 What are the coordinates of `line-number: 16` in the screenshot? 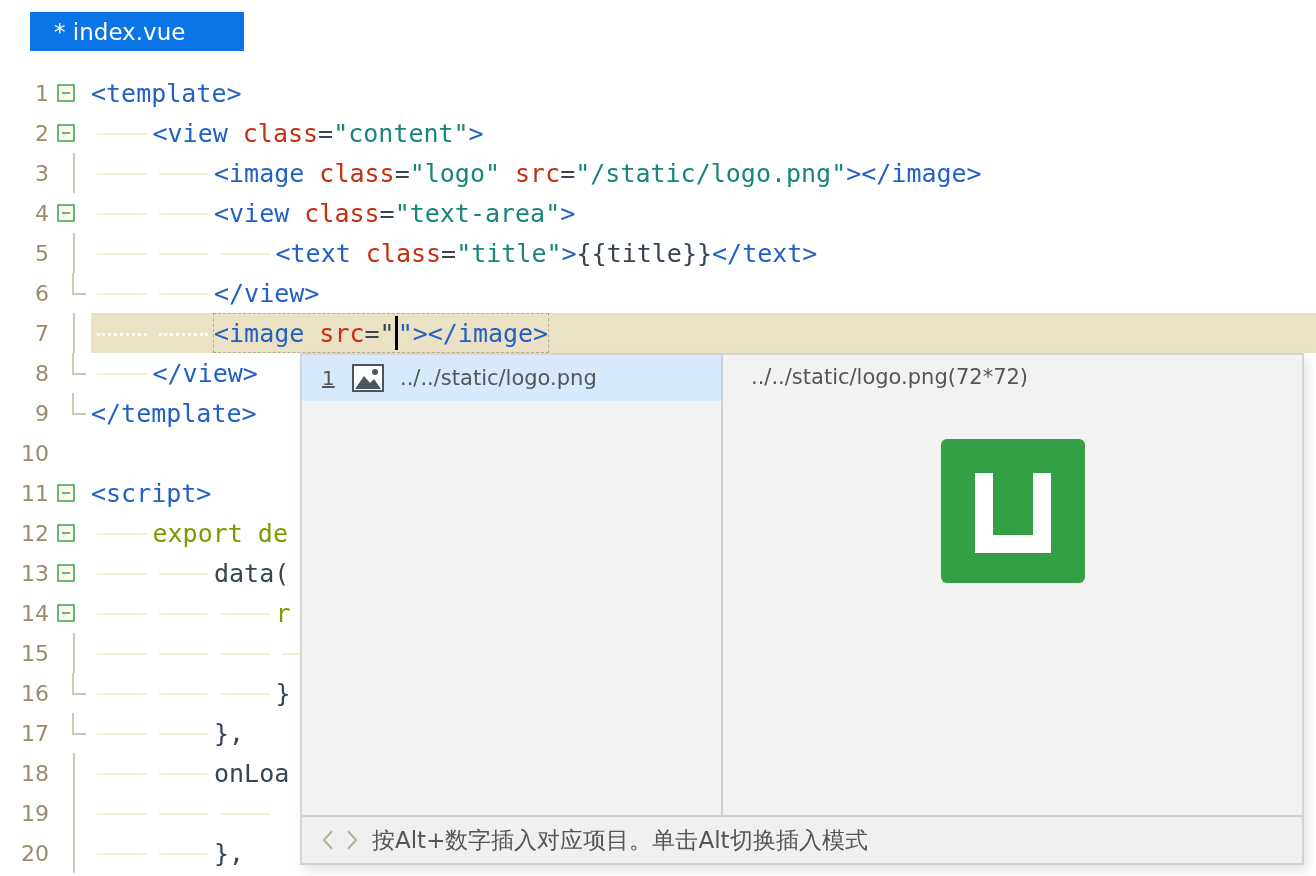 It's located at (34, 693).